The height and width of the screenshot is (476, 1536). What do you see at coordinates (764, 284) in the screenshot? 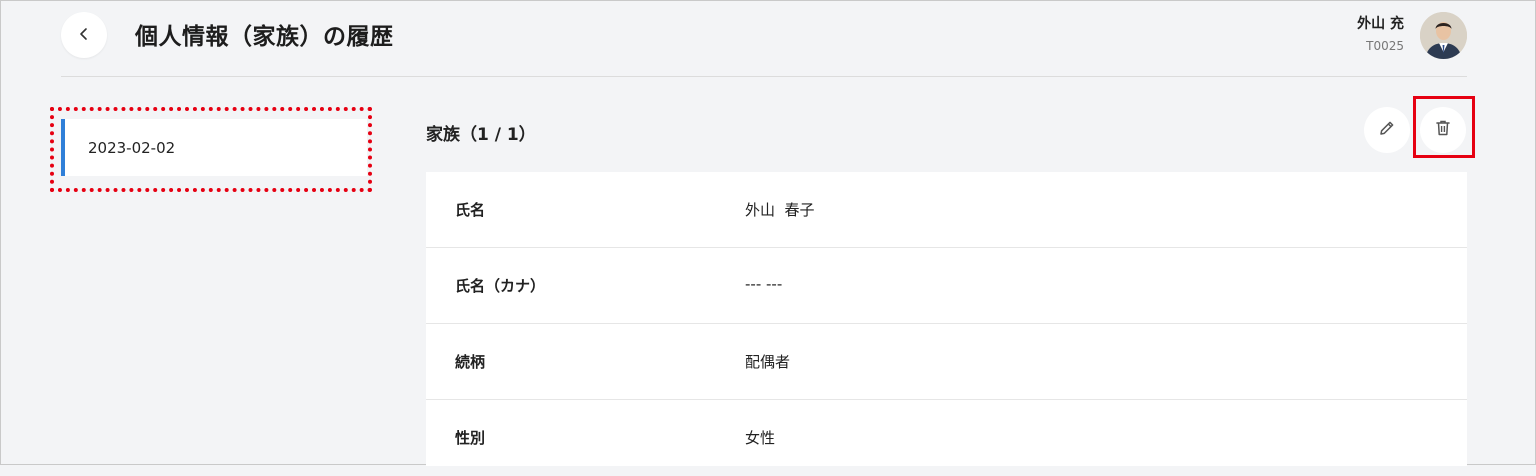
I see `row-value: --- ---` at bounding box center [764, 284].